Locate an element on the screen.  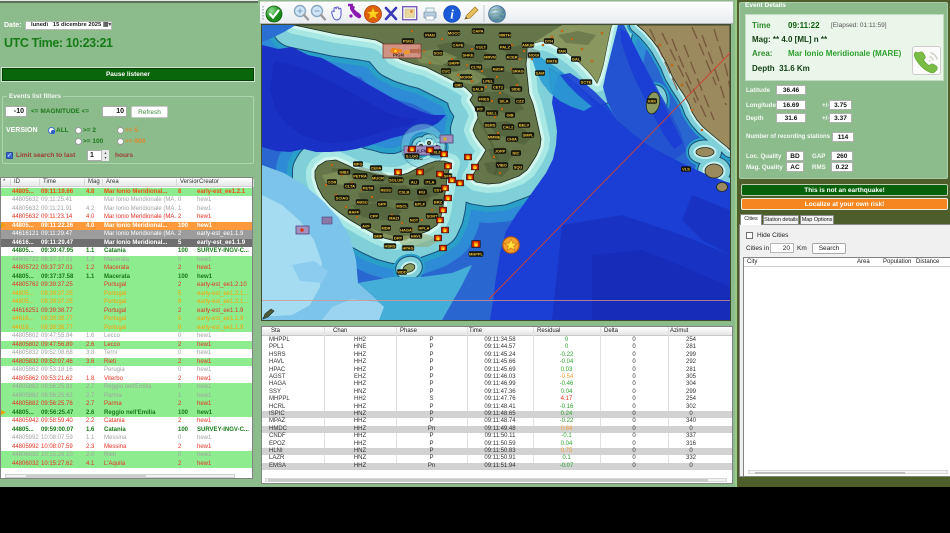
svg-text: PETR is located at coordinates (368, 188).